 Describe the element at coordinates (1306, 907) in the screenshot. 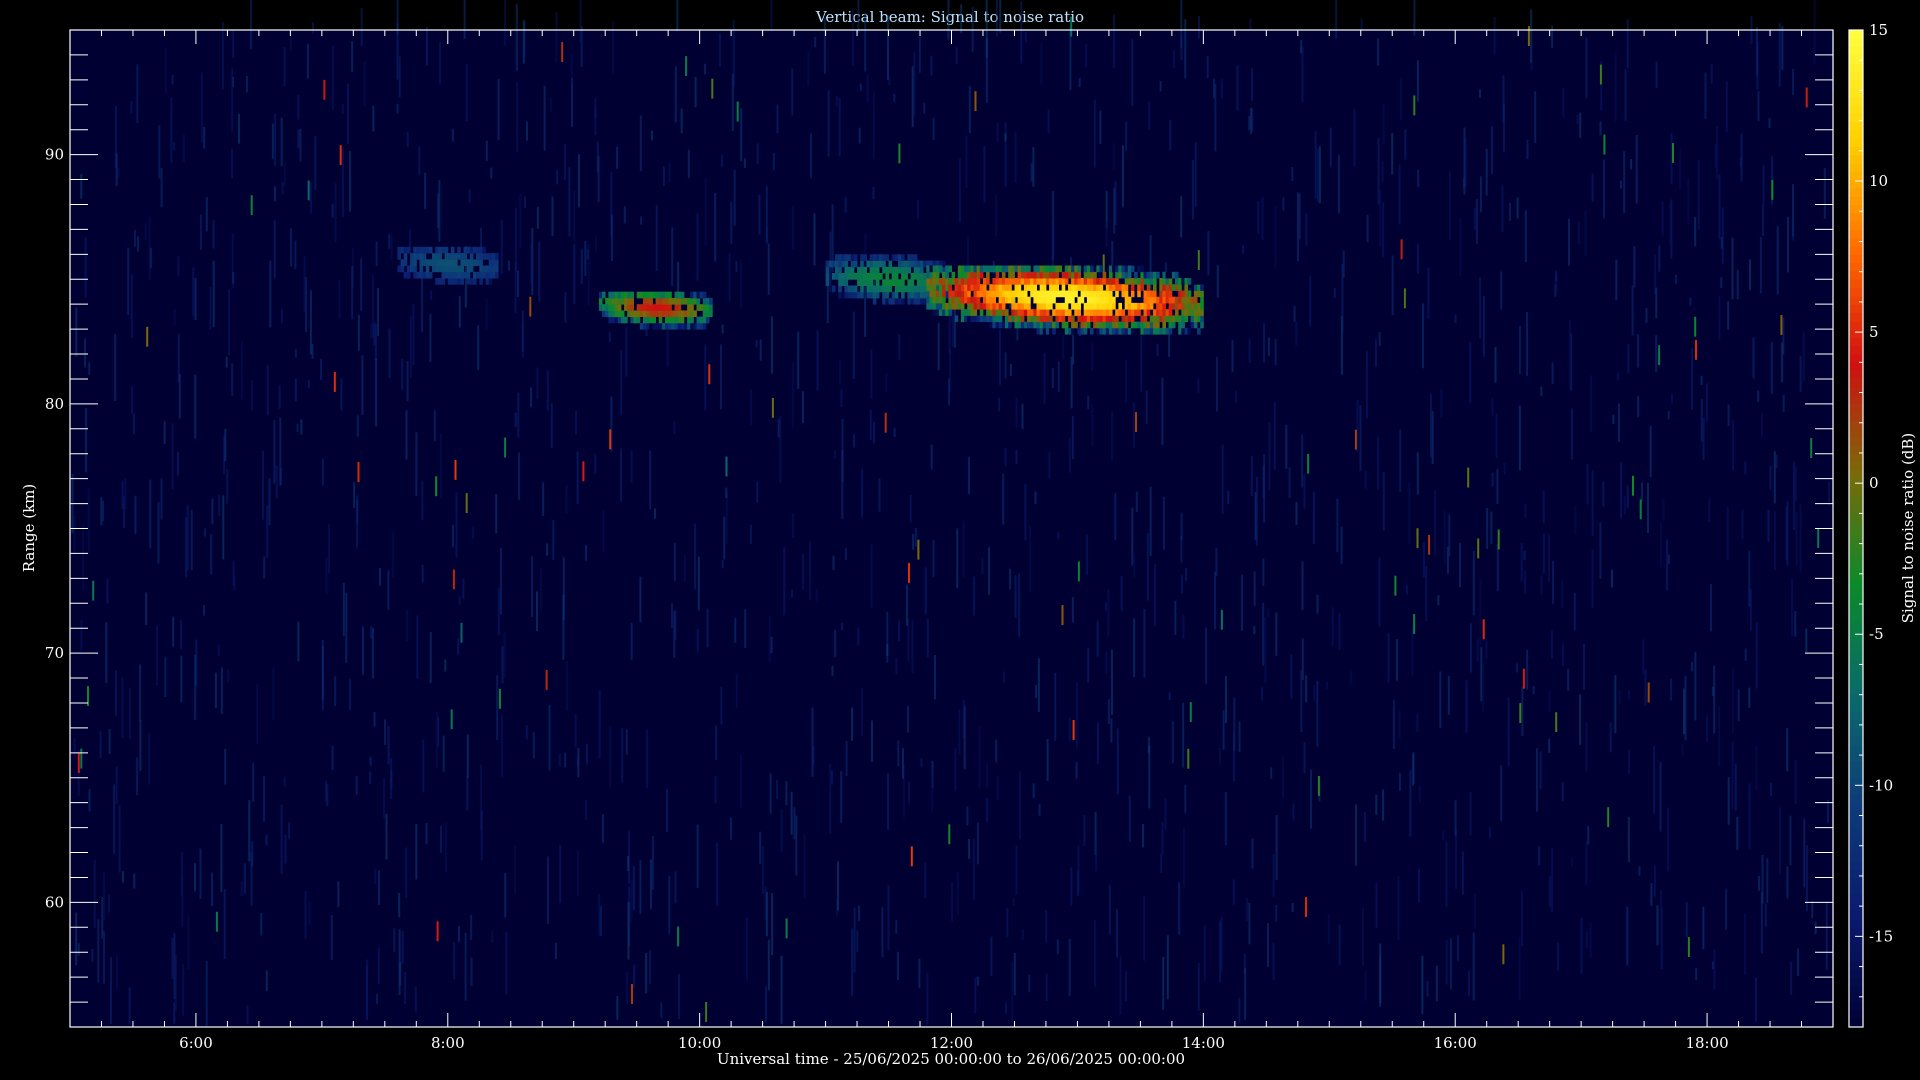

I see `noise-speckle` at that location.